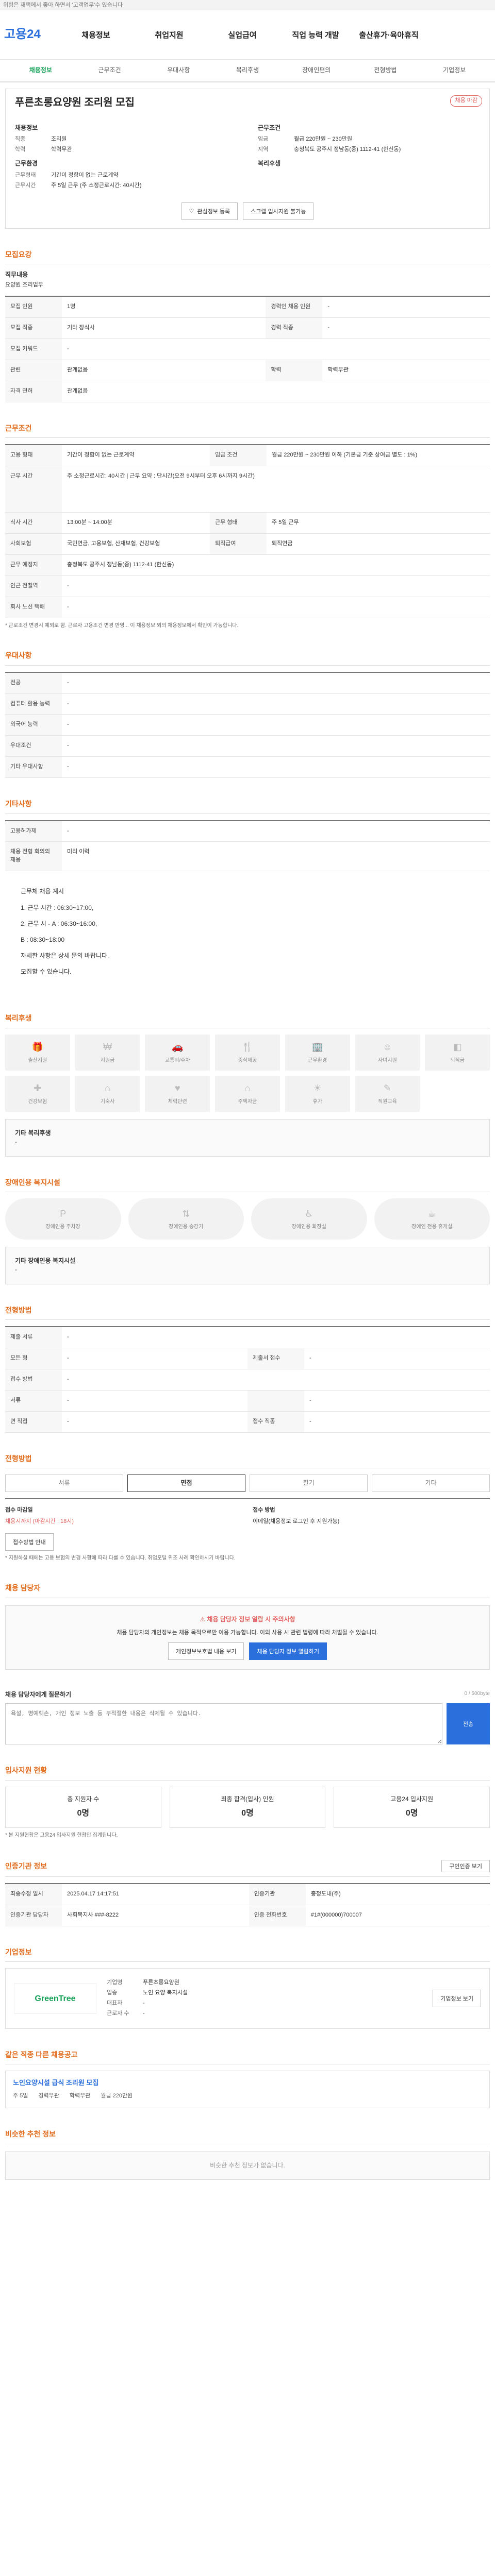 The image size is (495, 2576). Describe the element at coordinates (309, 1483) in the screenshot. I see `step-tab: 필기` at that location.